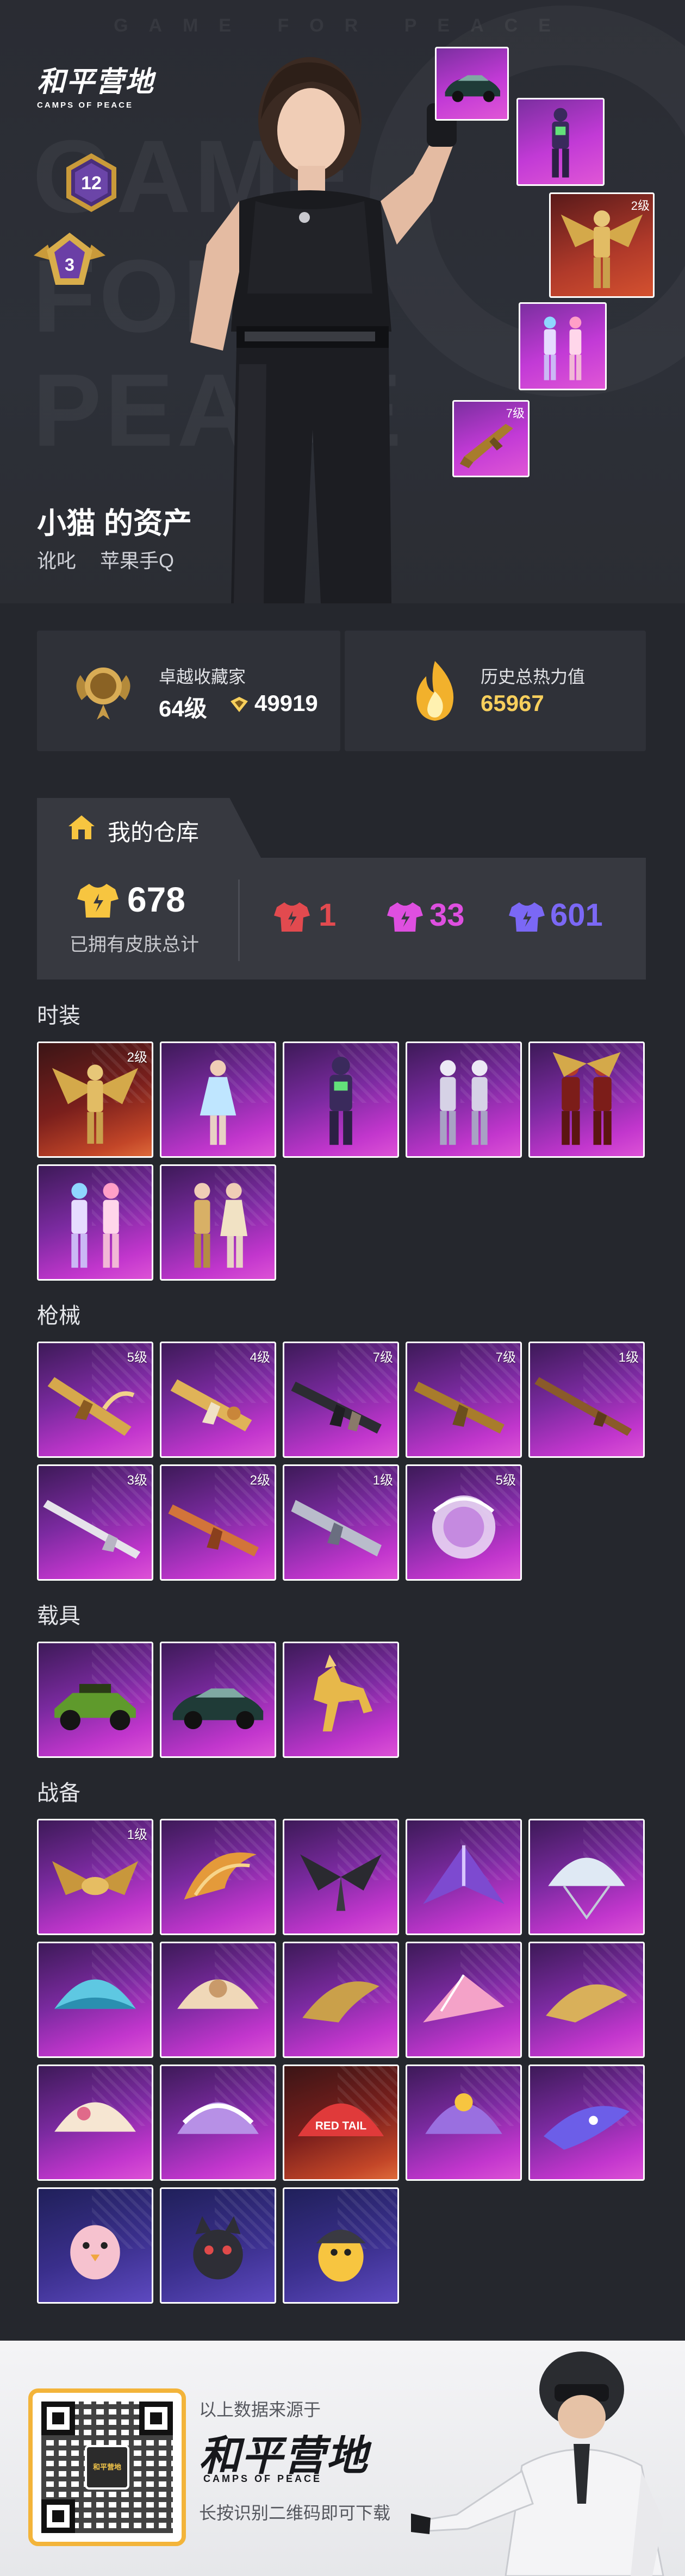  I want to click on pink-glider-icon, so click(464, 1999).